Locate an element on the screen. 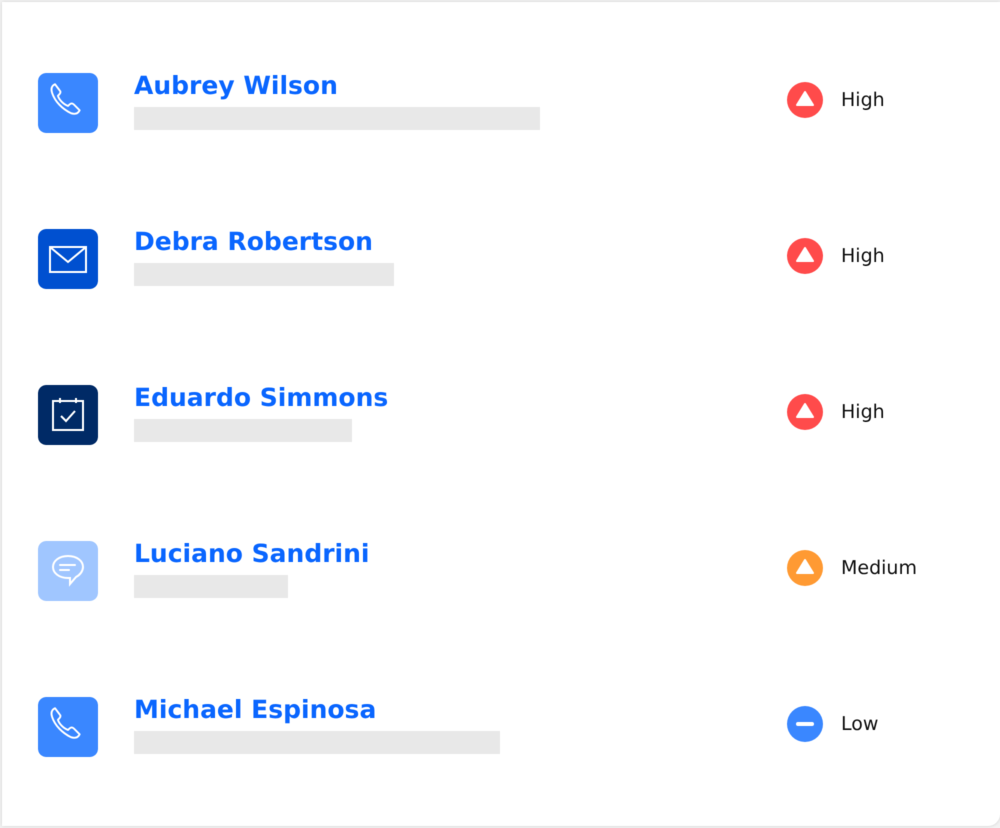 The height and width of the screenshot is (828, 1000). contact-name: Eduardo Simmons is located at coordinates (261, 398).